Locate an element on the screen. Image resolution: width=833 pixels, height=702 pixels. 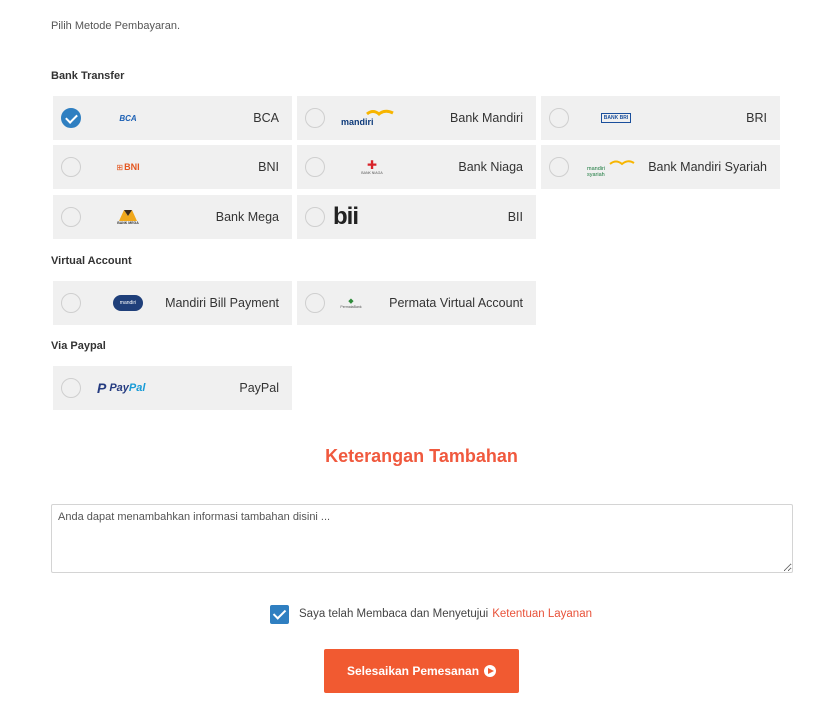
payment-option-mandiri-bill: mandiri Mandiri Bill Payment is located at coordinates (172, 303).